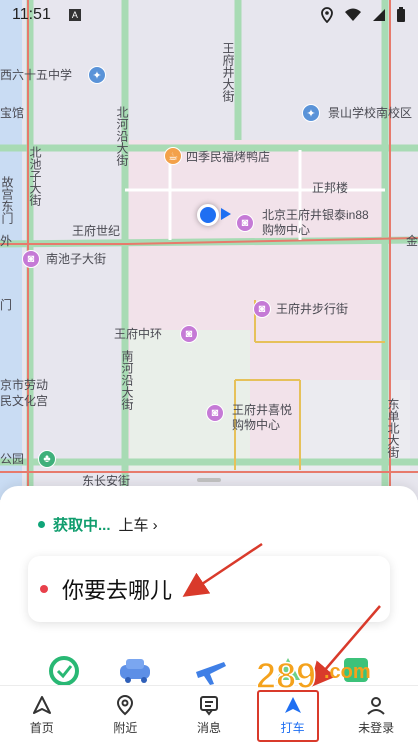 The image size is (418, 744). I want to click on signal-icon, so click(379, 15).